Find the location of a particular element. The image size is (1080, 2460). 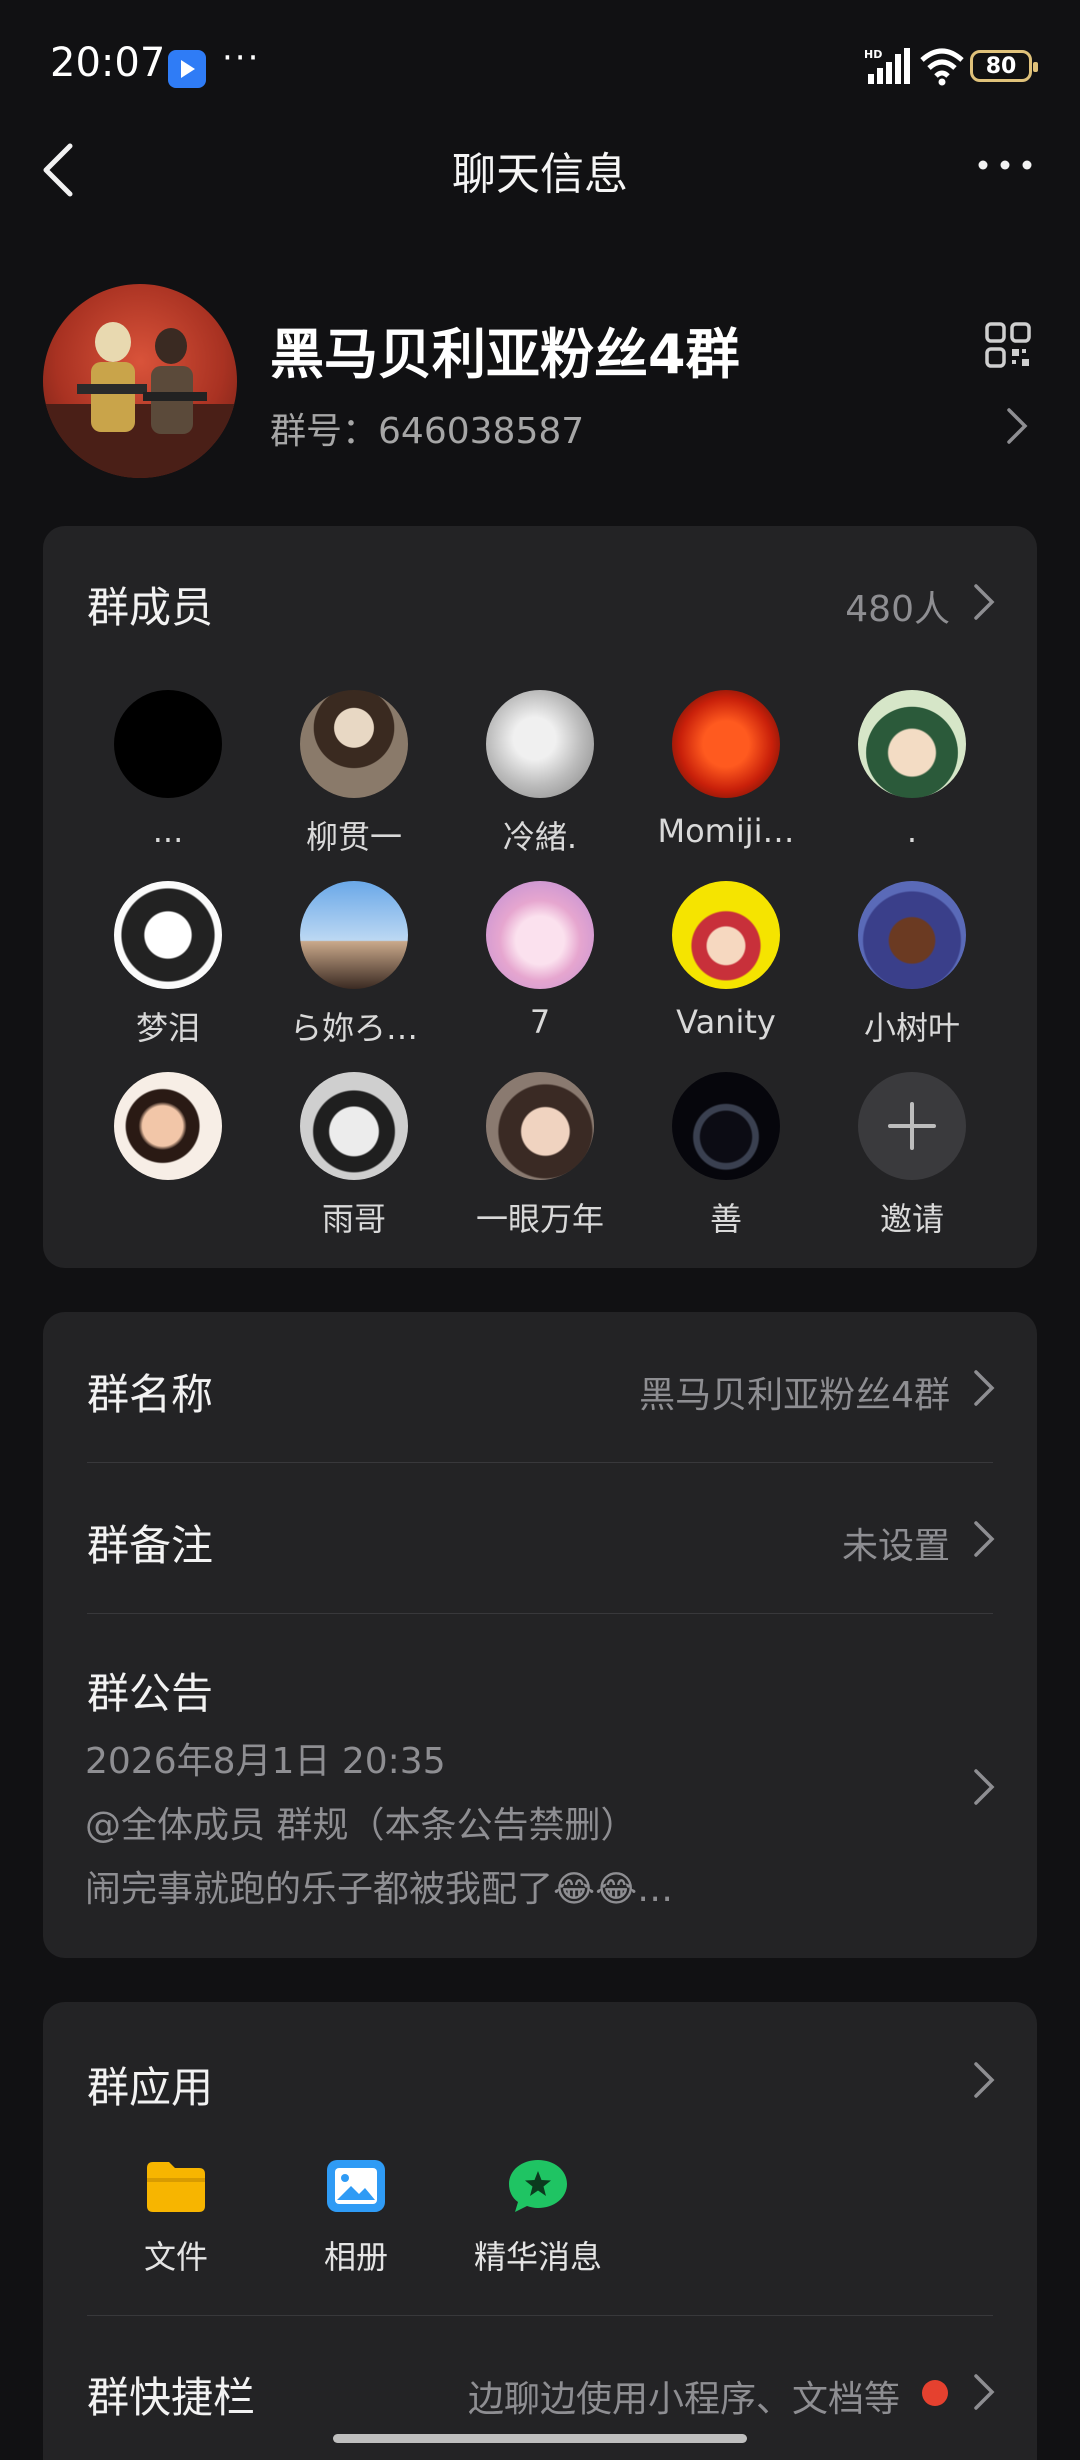

member-item is located at coordinates (168, 1133).